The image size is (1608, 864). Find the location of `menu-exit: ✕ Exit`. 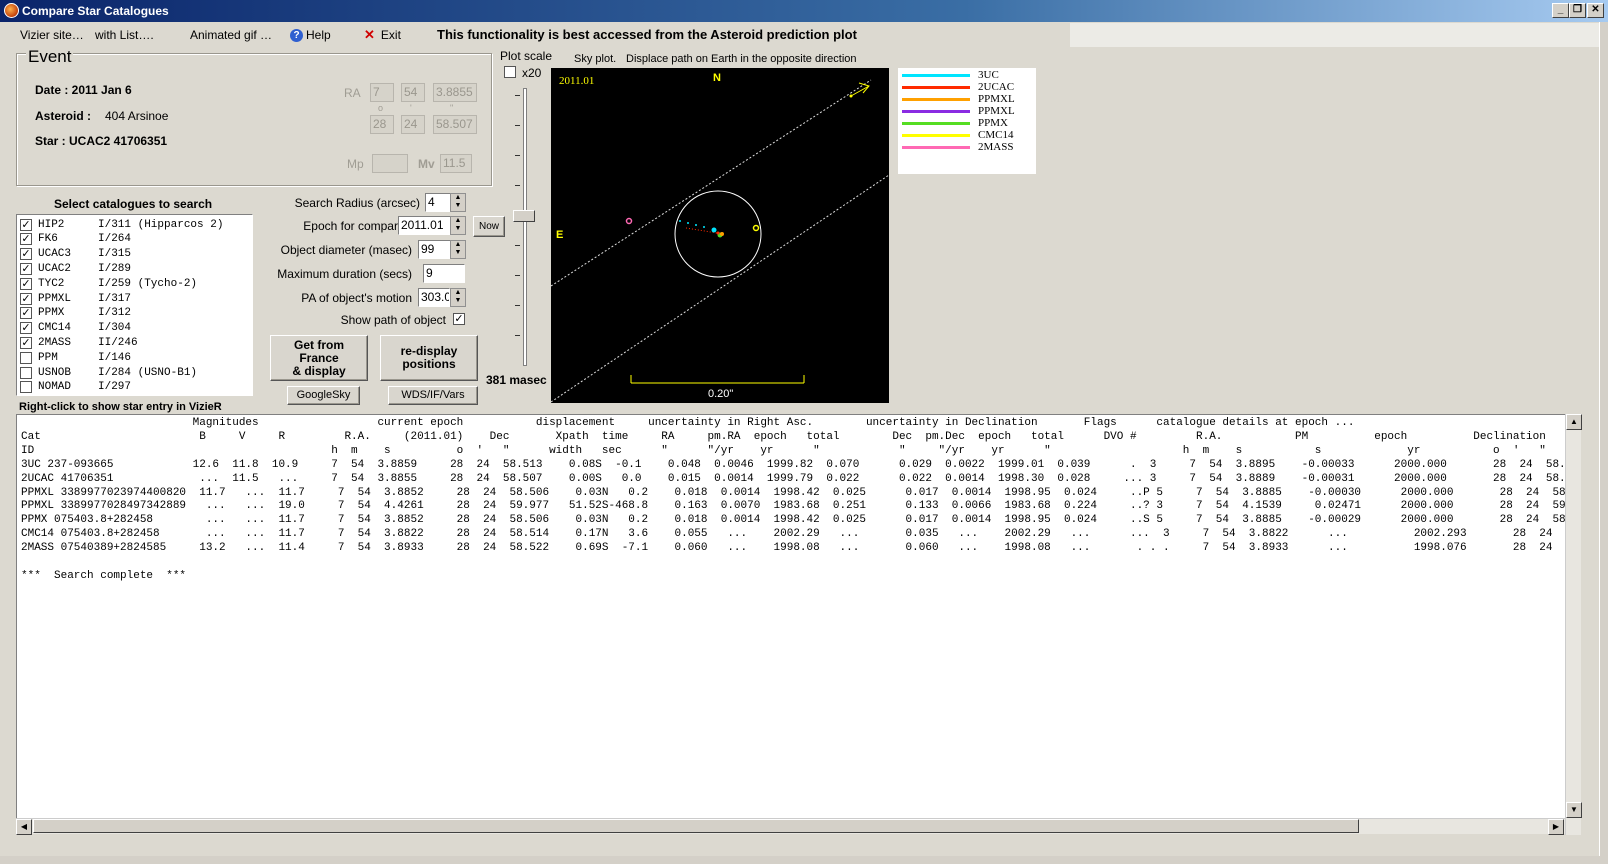

menu-exit: ✕ Exit is located at coordinates (382, 35).